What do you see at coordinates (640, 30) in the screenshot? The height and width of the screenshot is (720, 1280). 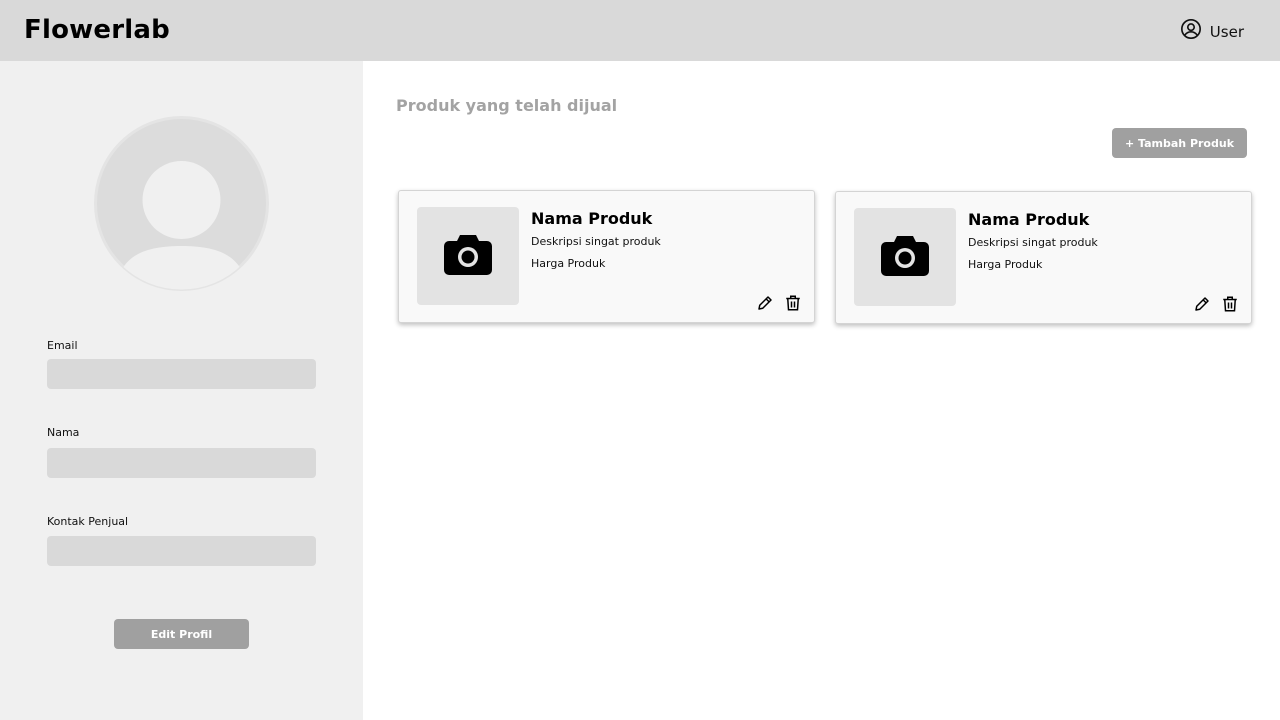 I see `top-navbar: Flowerlab User` at bounding box center [640, 30].